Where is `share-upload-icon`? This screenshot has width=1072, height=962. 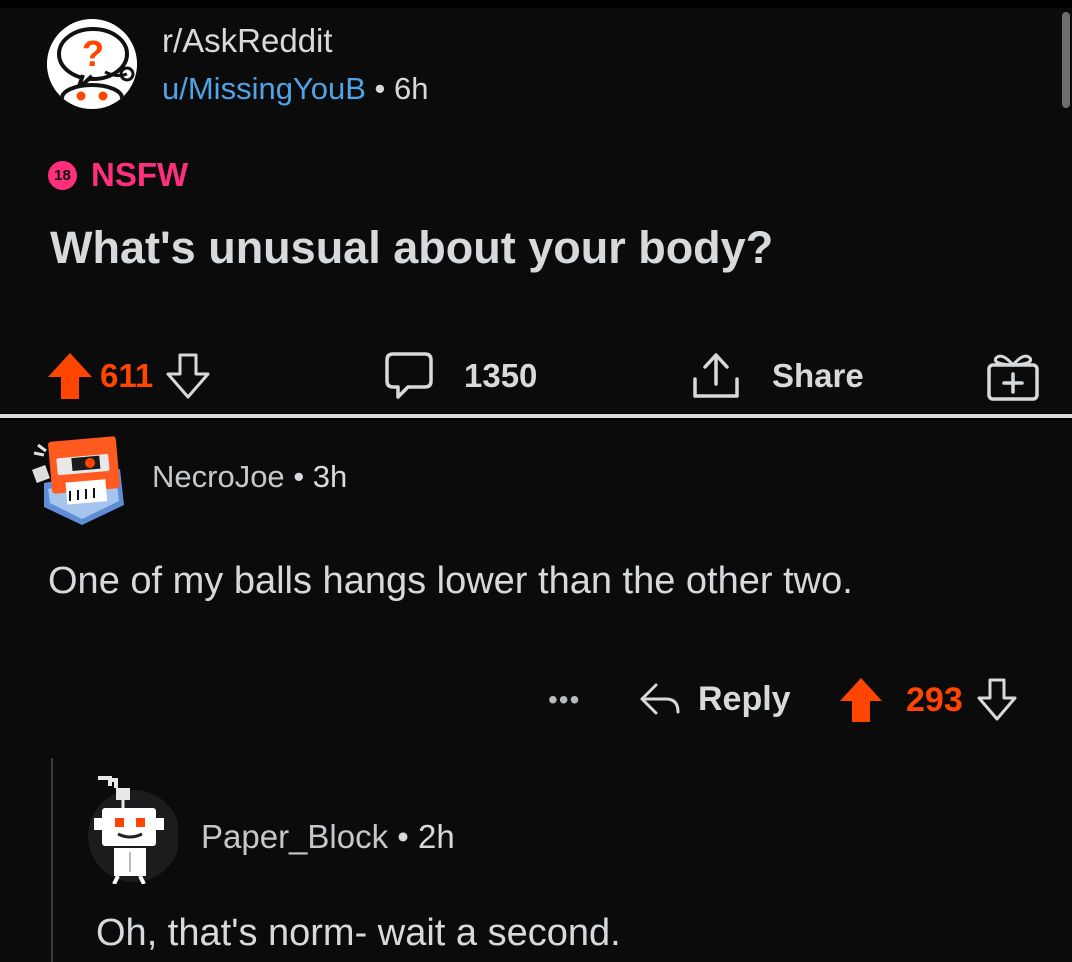
share-upload-icon is located at coordinates (716, 375).